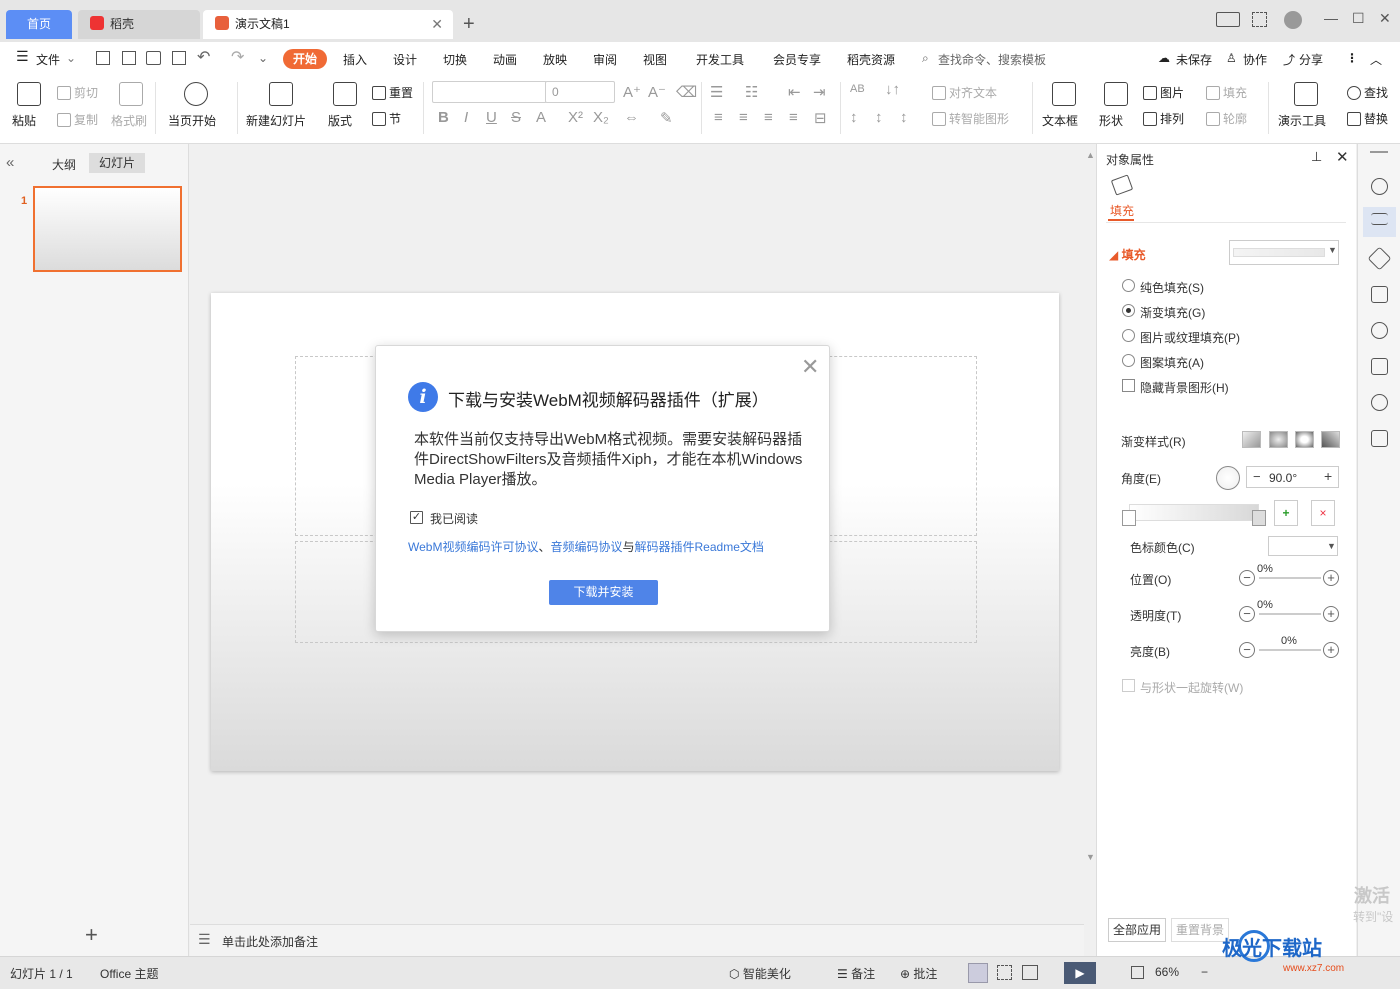  Describe the element at coordinates (10, 162) in the screenshot. I see `collapse-panel-icon: «` at that location.